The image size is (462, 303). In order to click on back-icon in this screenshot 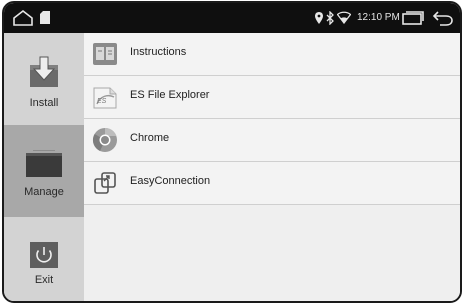, I will do `click(443, 18)`.